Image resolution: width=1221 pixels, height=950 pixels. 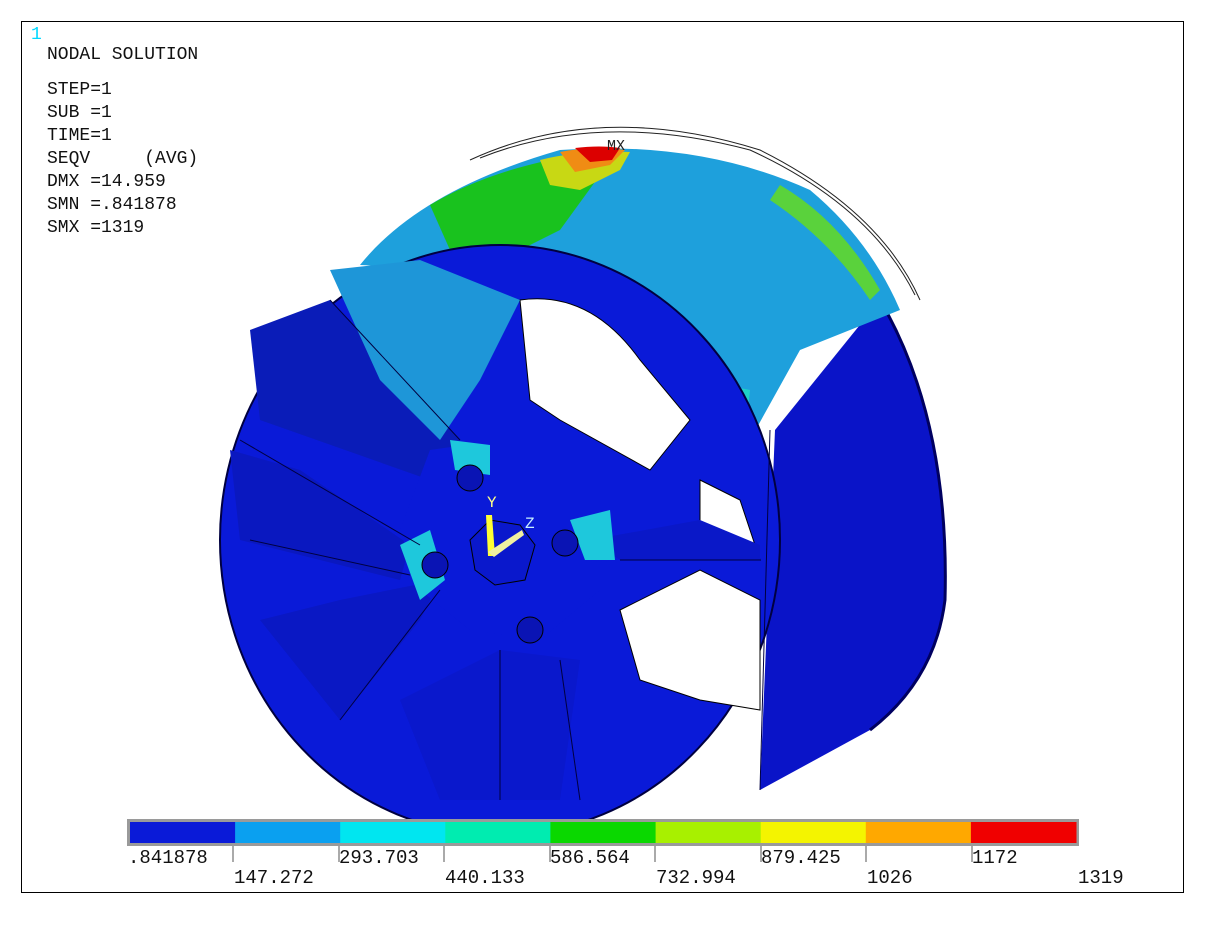 I want to click on rim-barrel-outer, so click(x=853, y=545).